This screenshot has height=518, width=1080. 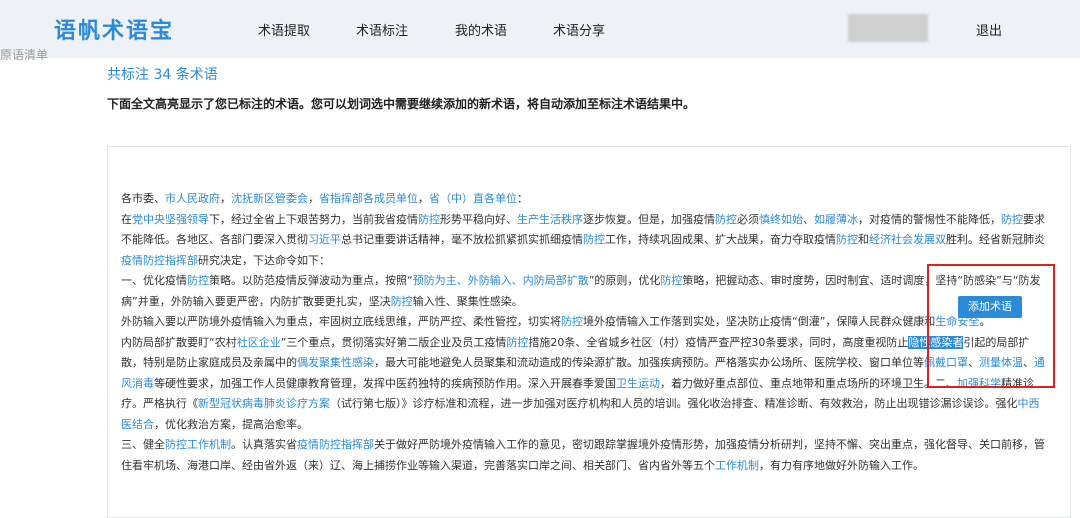 I want to click on text-segment: 策略。以防范疫情反弹波动为重点，按照“, so click(x=311, y=280).